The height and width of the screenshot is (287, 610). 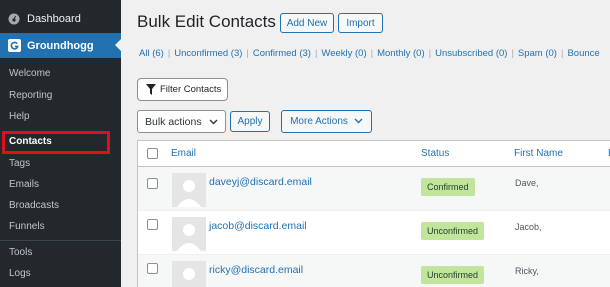 I want to click on sidebar-item-reporting: Reporting, so click(x=60, y=96).